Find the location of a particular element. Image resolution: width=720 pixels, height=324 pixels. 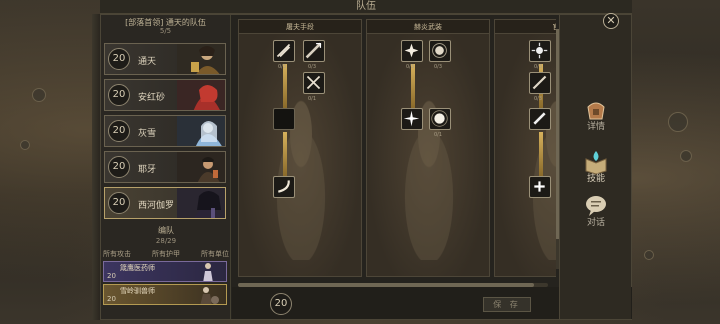

roster-title: 编队 is located at coordinates (166, 230).